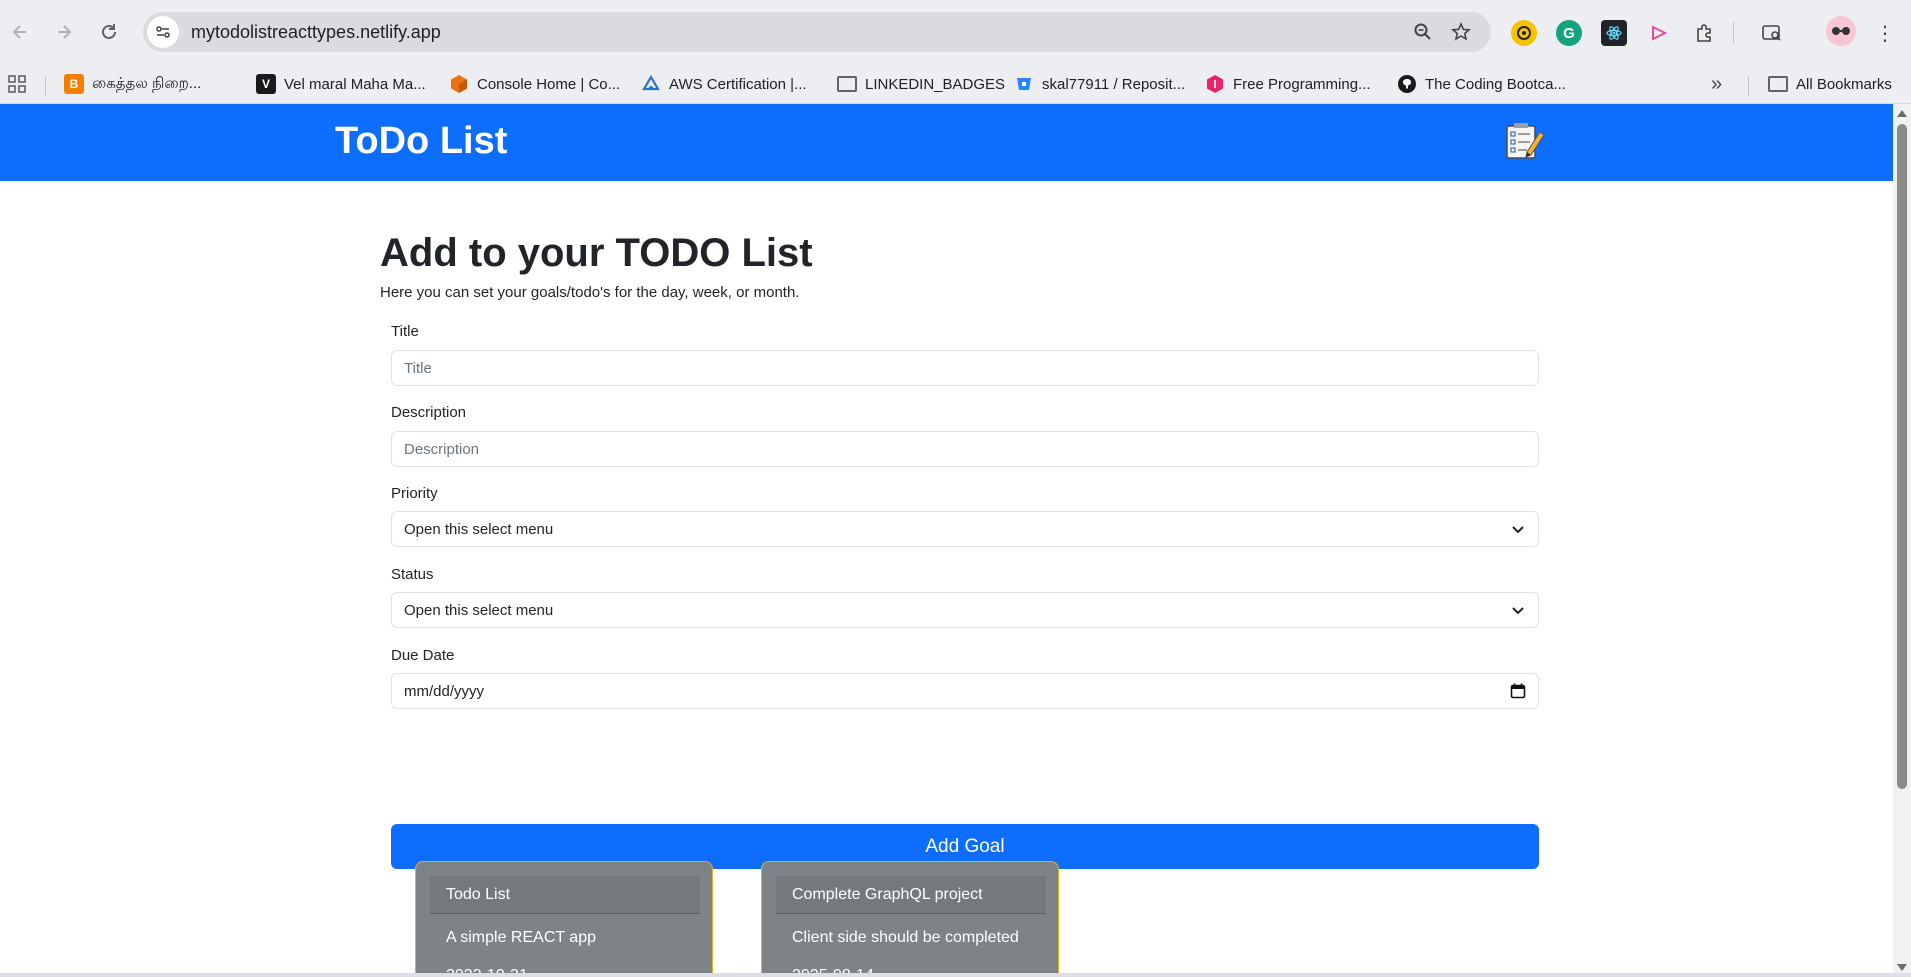  I want to click on apps-grid-icon, so click(17, 84).